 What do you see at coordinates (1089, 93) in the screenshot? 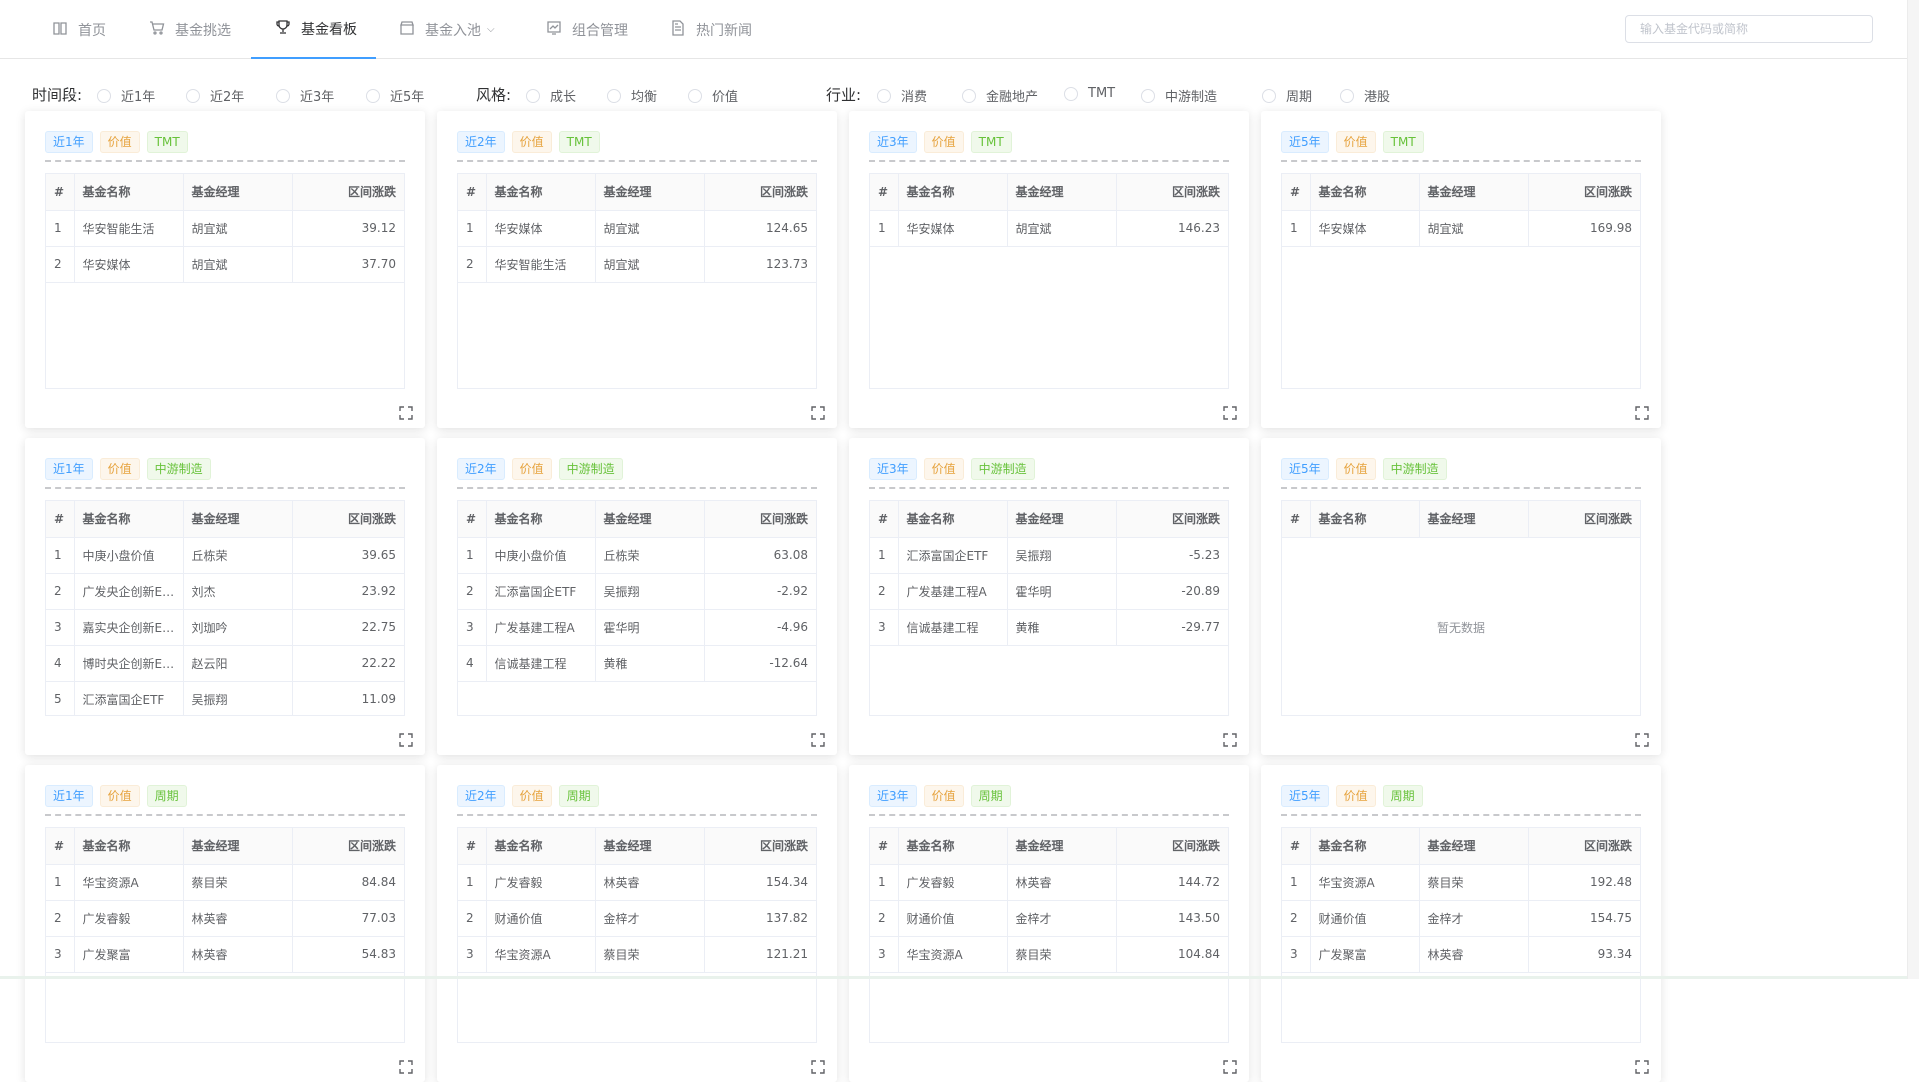
I see `radio-industry-2: TMT` at bounding box center [1089, 93].